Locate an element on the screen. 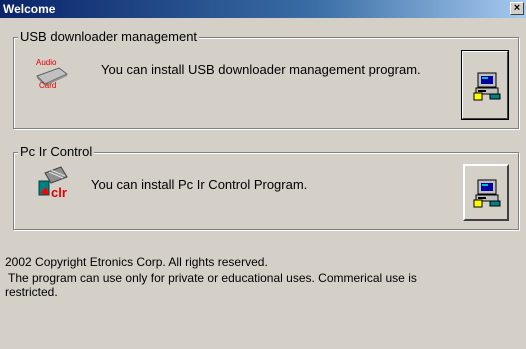 The width and height of the screenshot is (526, 349). pcir-group-title: Pc Ir Control is located at coordinates (56, 151).